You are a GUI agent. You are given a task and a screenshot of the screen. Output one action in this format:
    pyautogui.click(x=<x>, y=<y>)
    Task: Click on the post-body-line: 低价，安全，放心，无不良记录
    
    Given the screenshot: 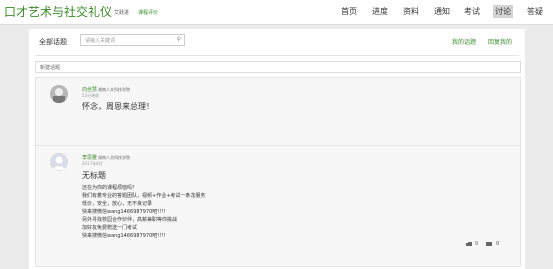 What is the action you would take?
    pyautogui.click(x=117, y=204)
    